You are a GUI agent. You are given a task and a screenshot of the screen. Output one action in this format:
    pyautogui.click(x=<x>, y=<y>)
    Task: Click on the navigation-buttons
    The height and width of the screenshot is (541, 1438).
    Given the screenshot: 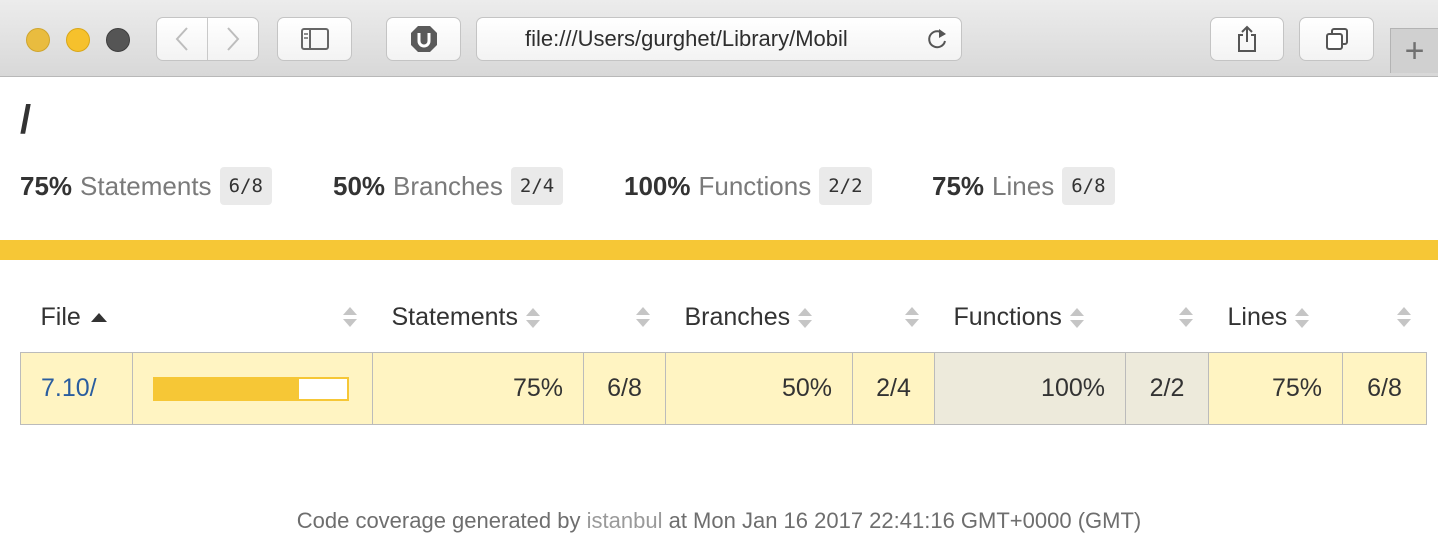 What is the action you would take?
    pyautogui.click(x=207, y=39)
    